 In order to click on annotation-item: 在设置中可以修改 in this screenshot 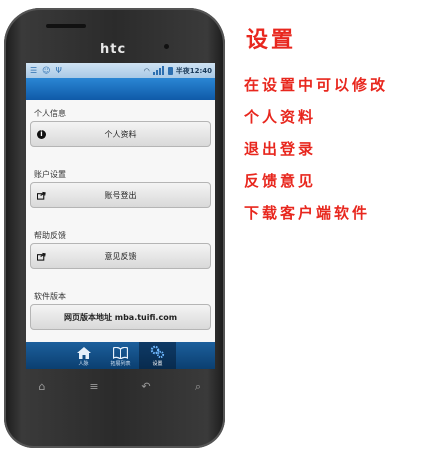, I will do `click(316, 85)`.